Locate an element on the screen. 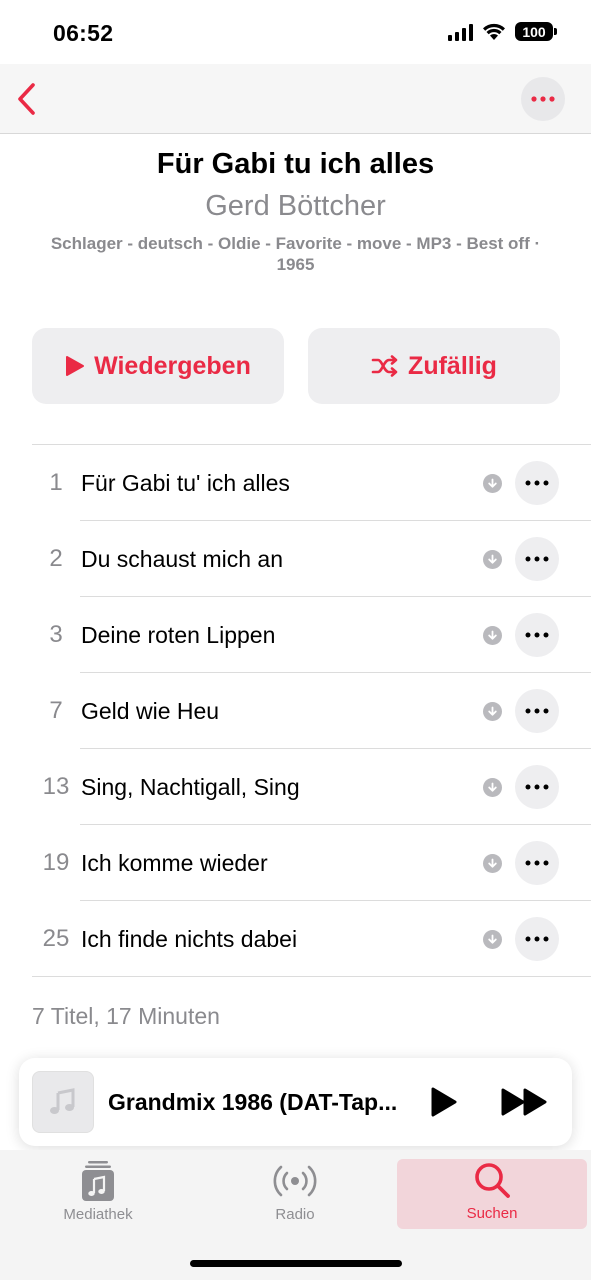 The width and height of the screenshot is (591, 1280). mini-play-button is located at coordinates (444, 1102).